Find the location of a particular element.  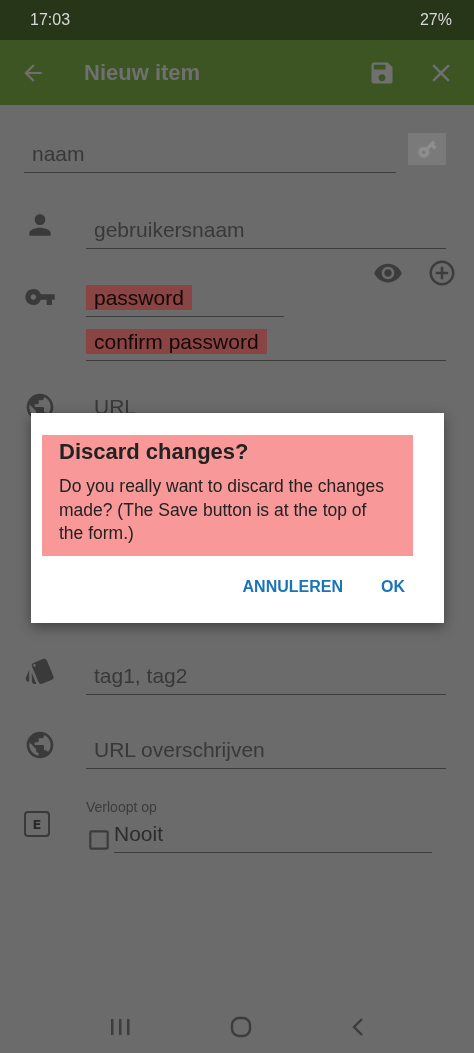

dialog-message: Do you really want to discard the changes made? (The Save button is at the top of the form.) is located at coordinates (222, 510).